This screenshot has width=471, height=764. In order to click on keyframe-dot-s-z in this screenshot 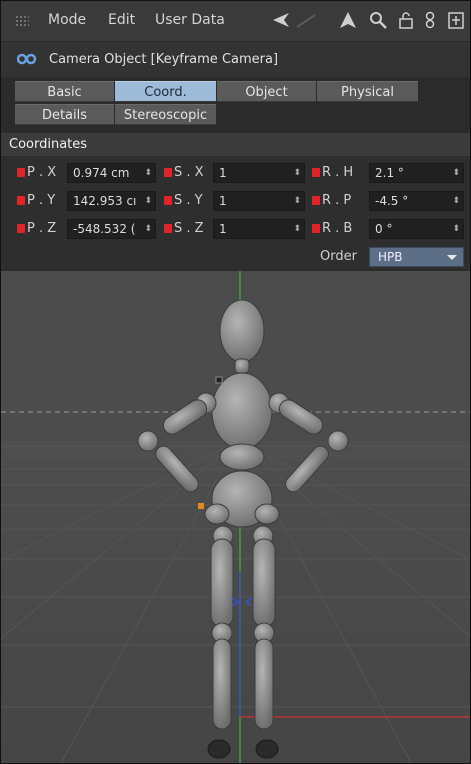, I will do `click(168, 228)`.